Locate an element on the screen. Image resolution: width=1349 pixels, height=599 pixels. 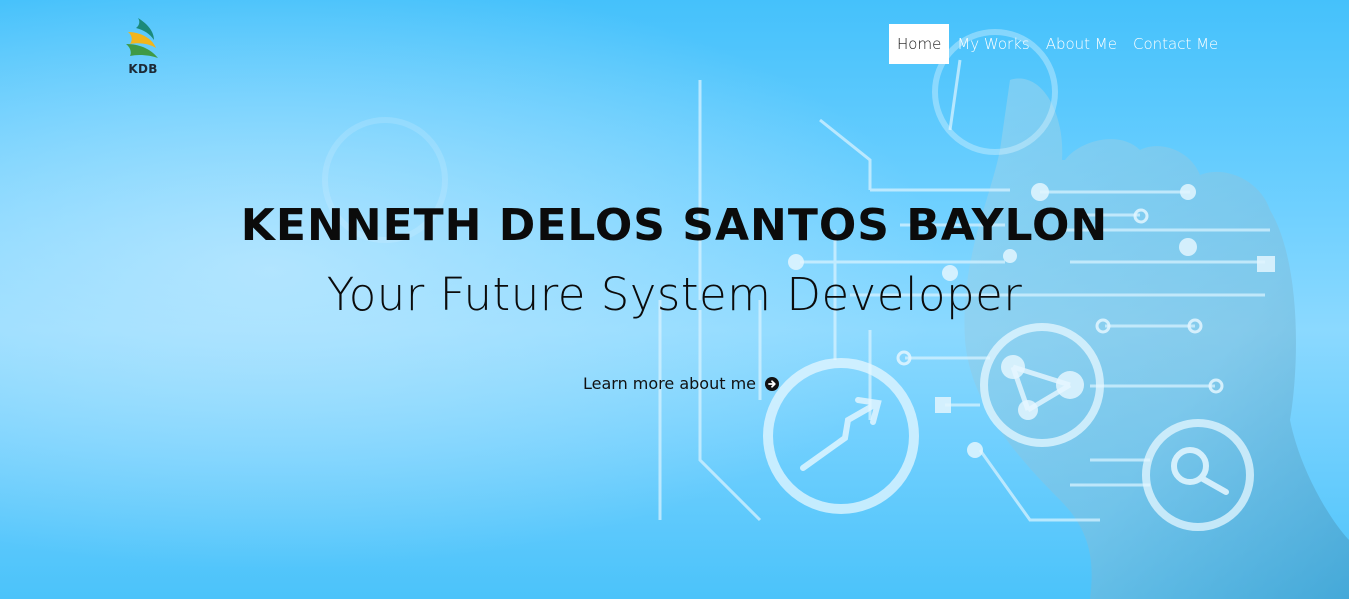
hero-title: KENNETH DELOS SANTOS BAYLON is located at coordinates (674, 225).